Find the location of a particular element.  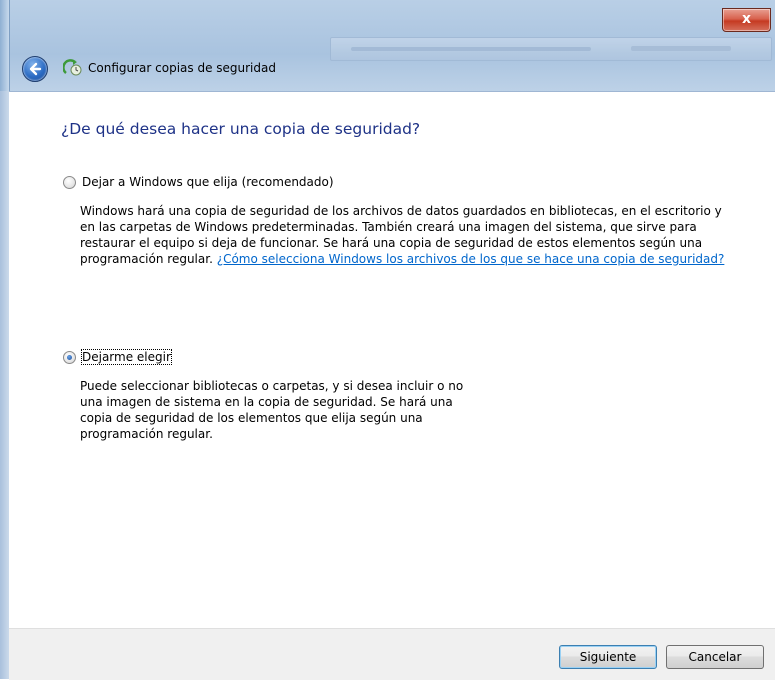

close-button: x is located at coordinates (746, 20).